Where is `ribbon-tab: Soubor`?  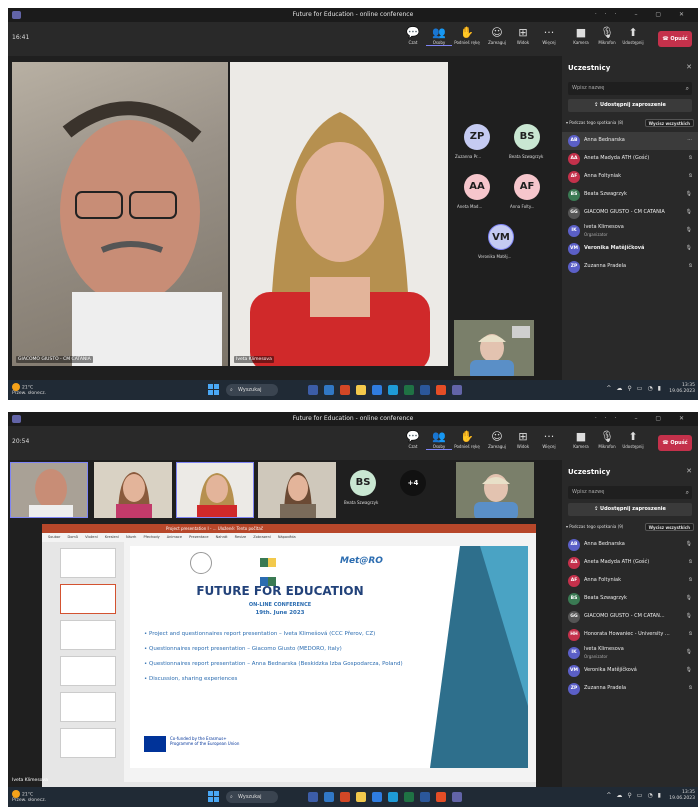 ribbon-tab: Soubor is located at coordinates (58, 537).